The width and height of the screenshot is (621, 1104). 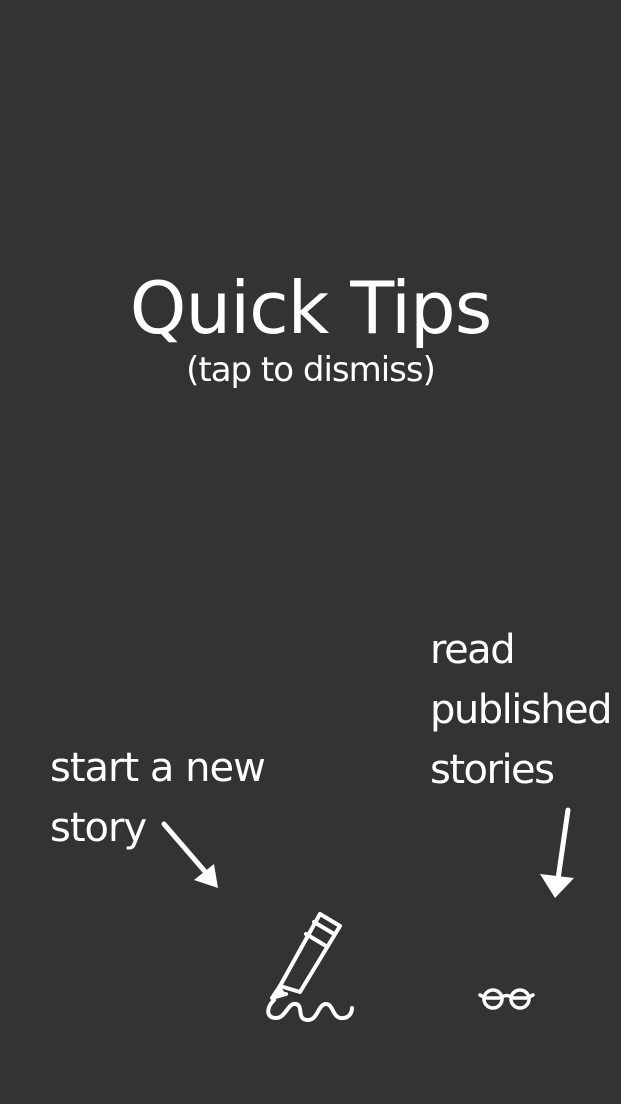 What do you see at coordinates (521, 710) in the screenshot?
I see `tip-read-stories-line2: published` at bounding box center [521, 710].